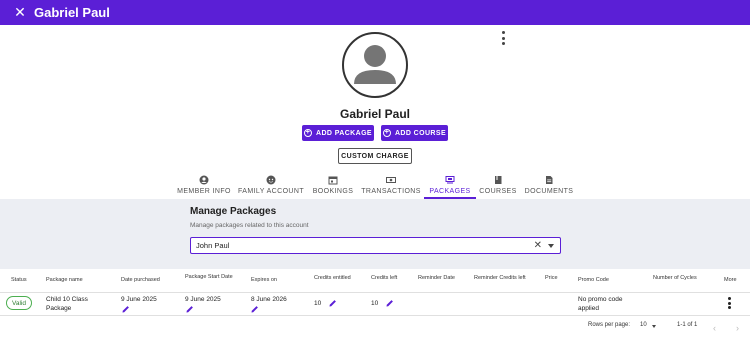 This screenshot has width=750, height=337. What do you see at coordinates (72, 12) in the screenshot?
I see `window-title: Gabriel Paul` at bounding box center [72, 12].